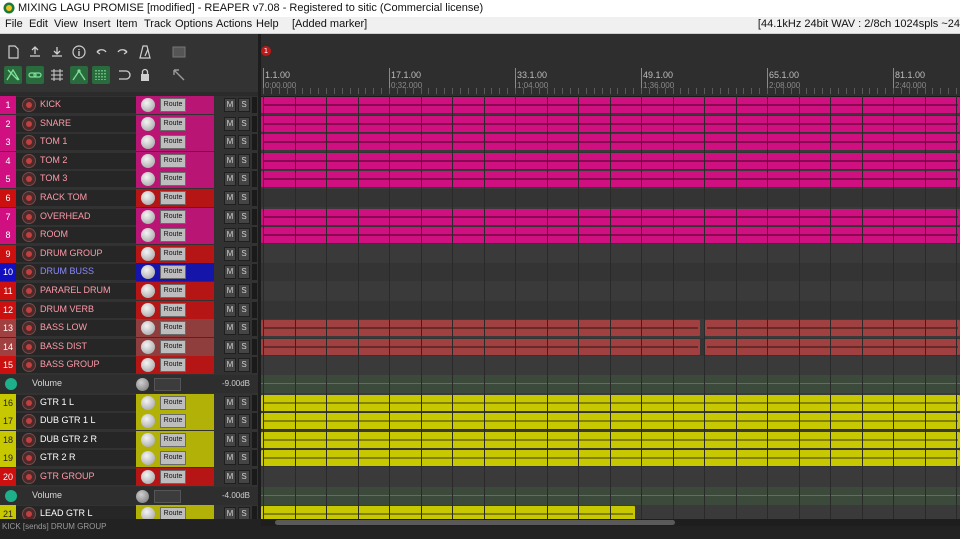 The image size is (960, 539). Describe the element at coordinates (123, 75) in the screenshot. I see `loop-icon` at that location.